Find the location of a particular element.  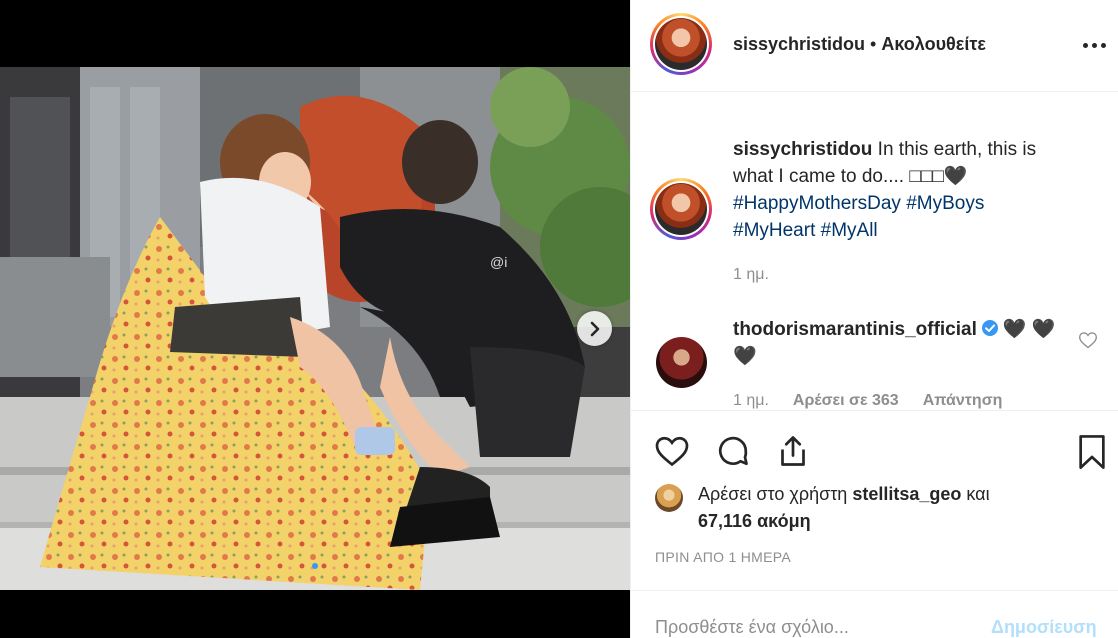

comment-time: 1 ημ. is located at coordinates (751, 400).